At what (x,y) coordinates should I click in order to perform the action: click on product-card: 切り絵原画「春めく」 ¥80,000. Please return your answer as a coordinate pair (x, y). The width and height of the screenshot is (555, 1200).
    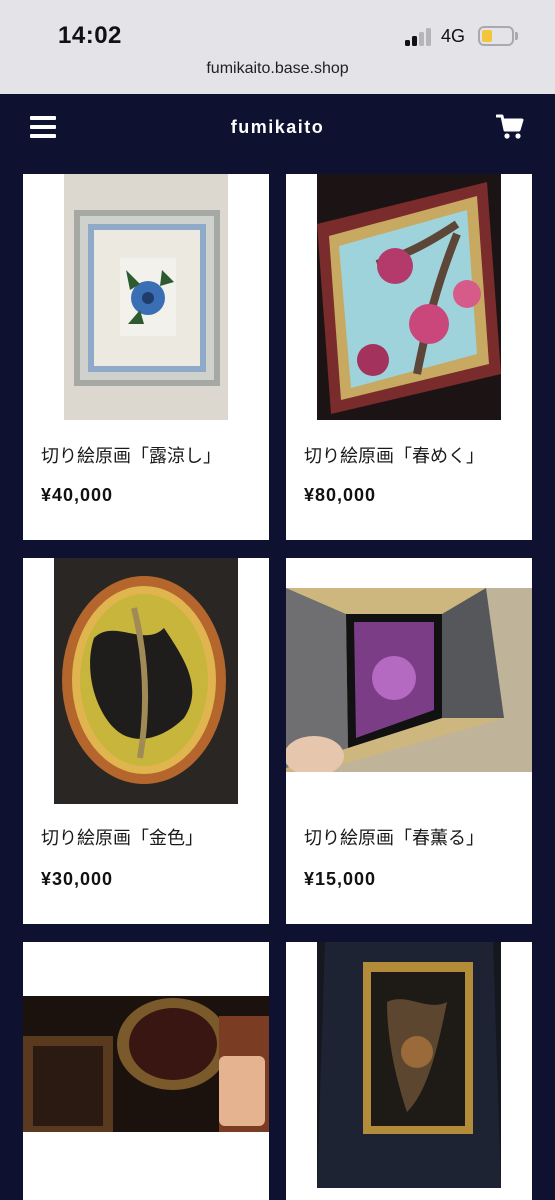
    Looking at the image, I should click on (409, 357).